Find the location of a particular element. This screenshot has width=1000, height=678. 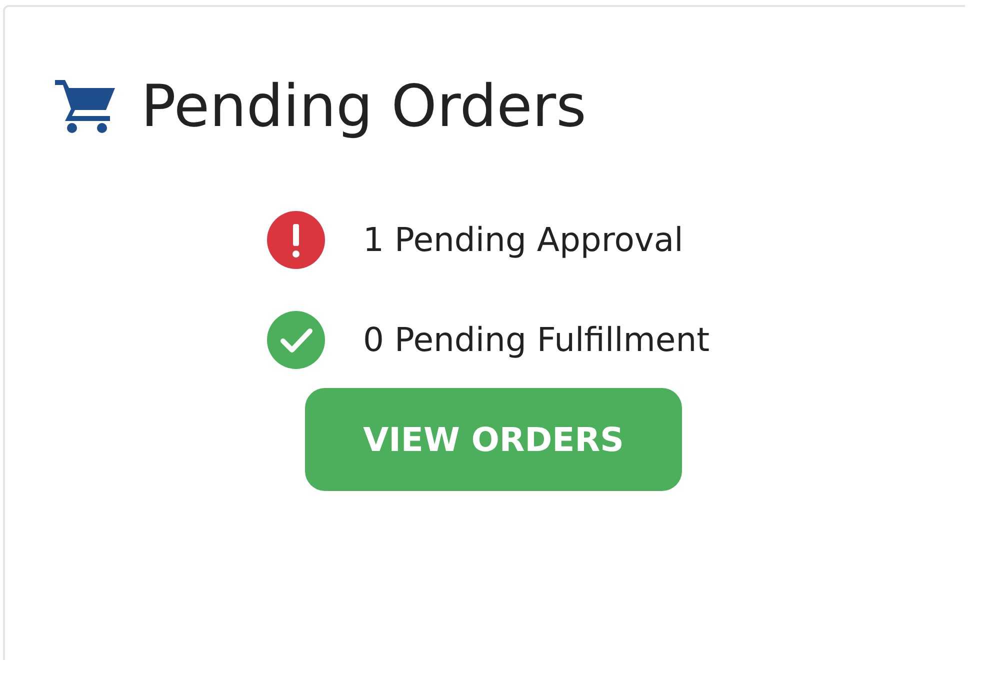

check-icon is located at coordinates (296, 340).